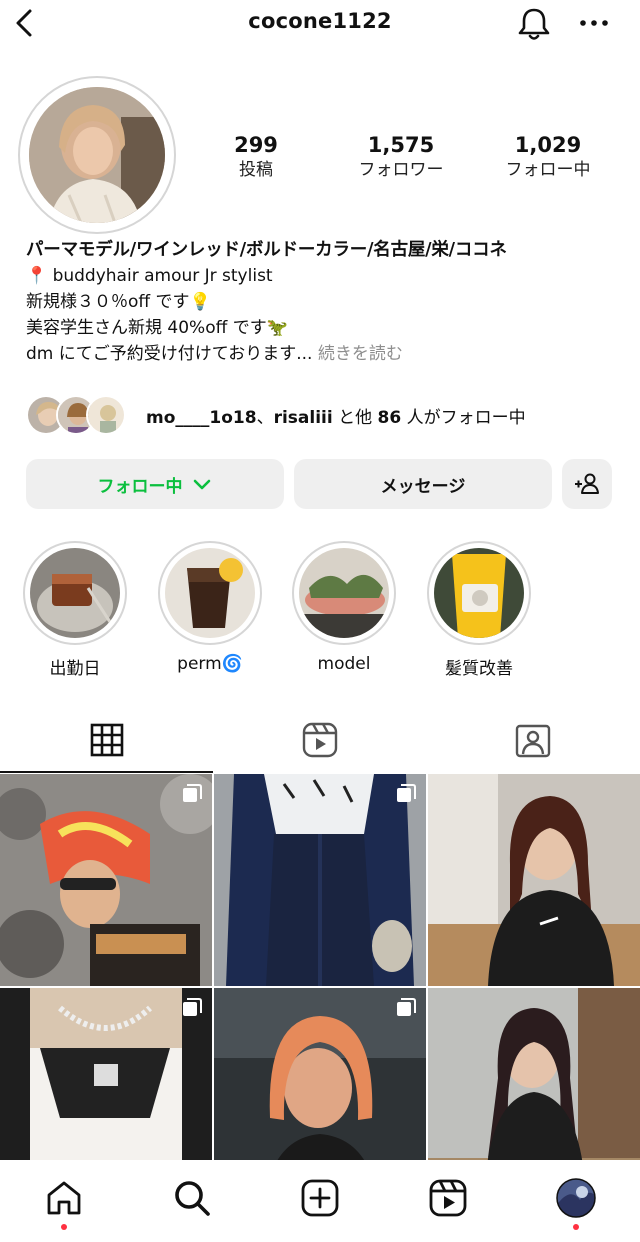 Image resolution: width=640 pixels, height=1242 pixels. What do you see at coordinates (149, 276) in the screenshot?
I see `bio-line: 📍 buddyhair amour Jr stylist` at bounding box center [149, 276].